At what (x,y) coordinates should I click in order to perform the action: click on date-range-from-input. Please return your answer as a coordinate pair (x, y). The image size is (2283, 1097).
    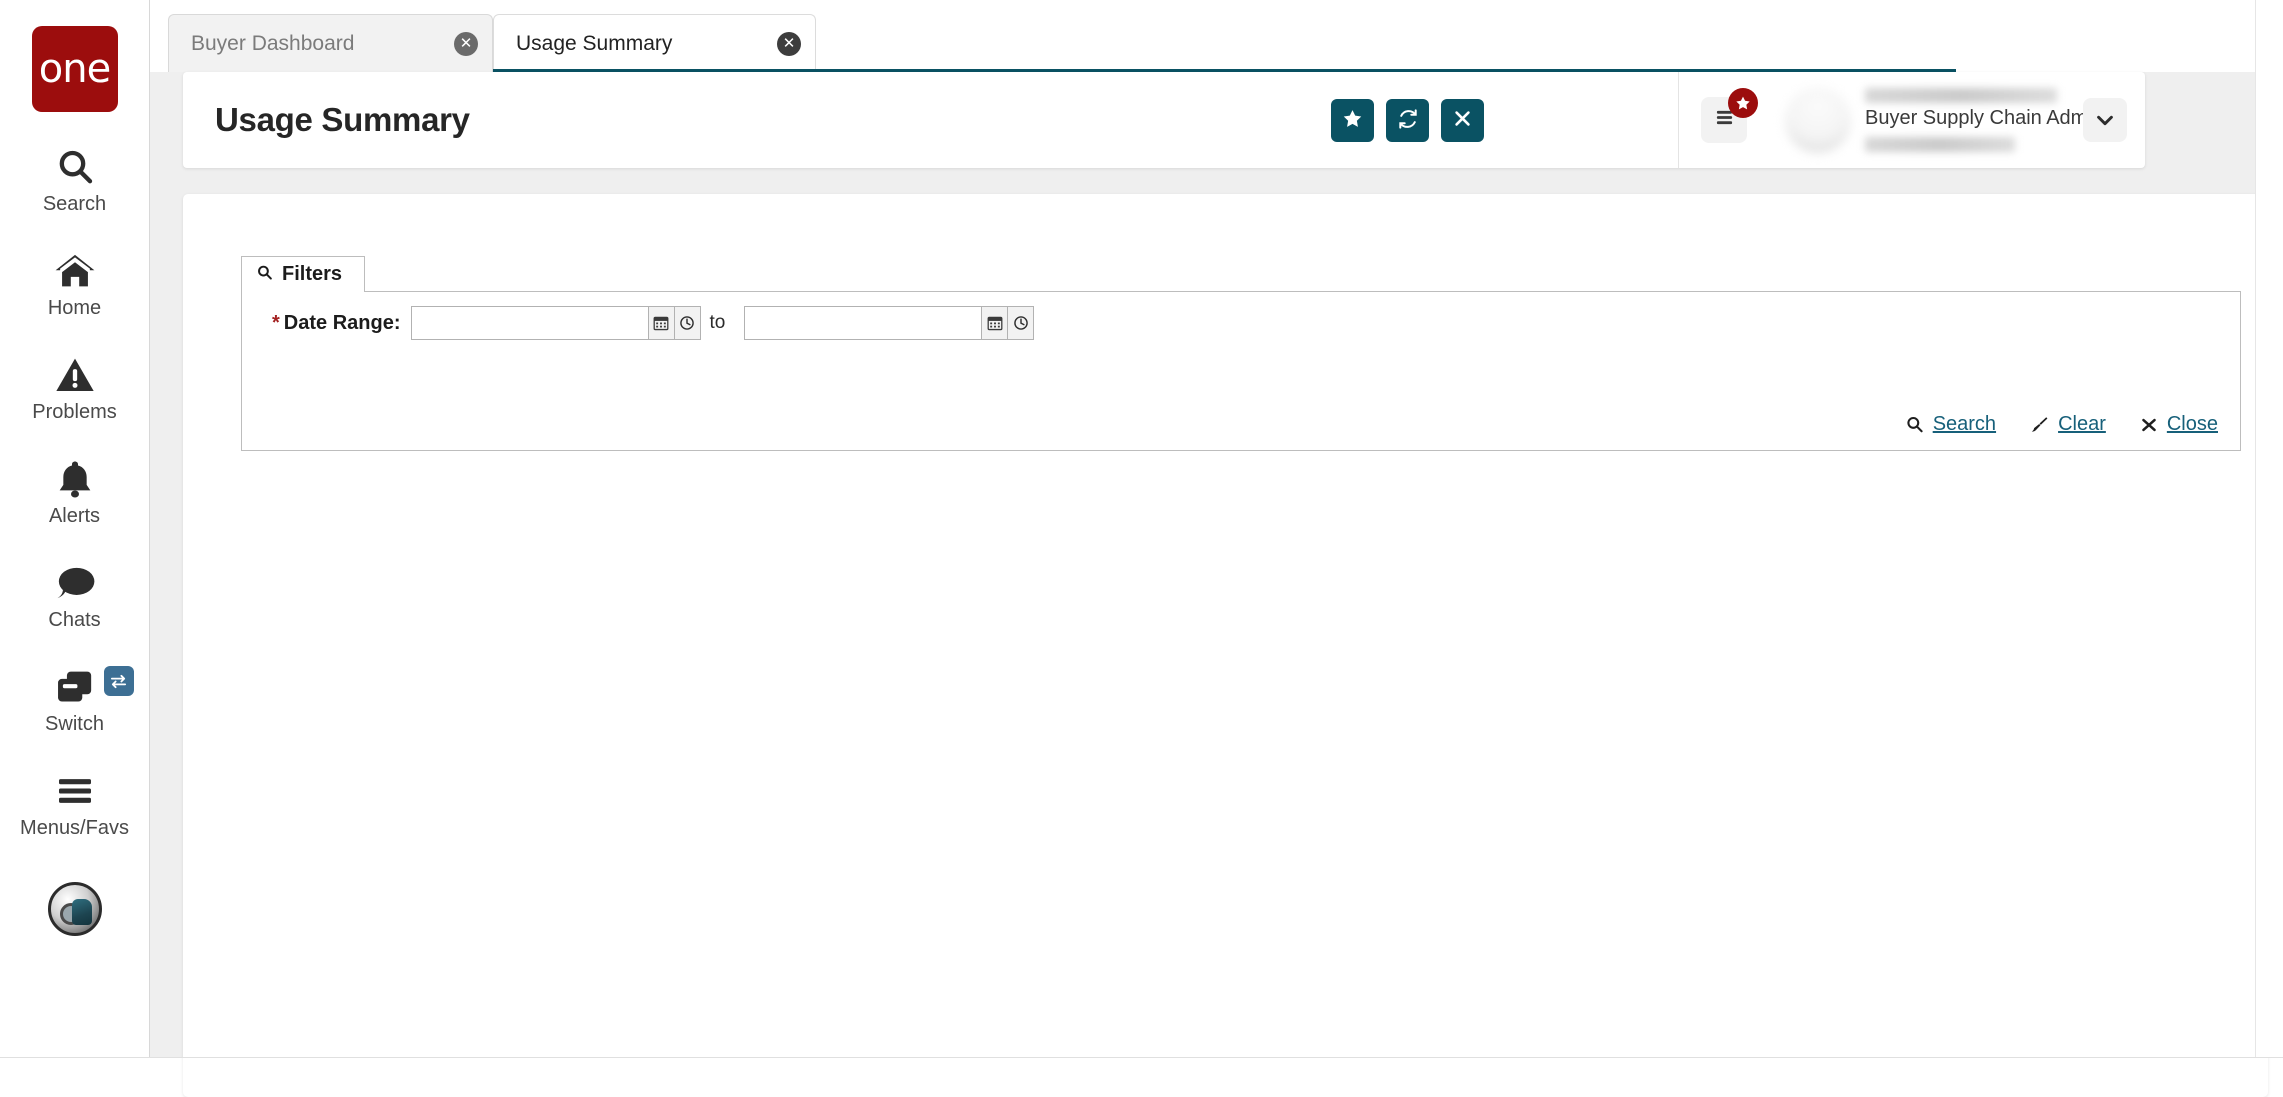
    Looking at the image, I should click on (530, 323).